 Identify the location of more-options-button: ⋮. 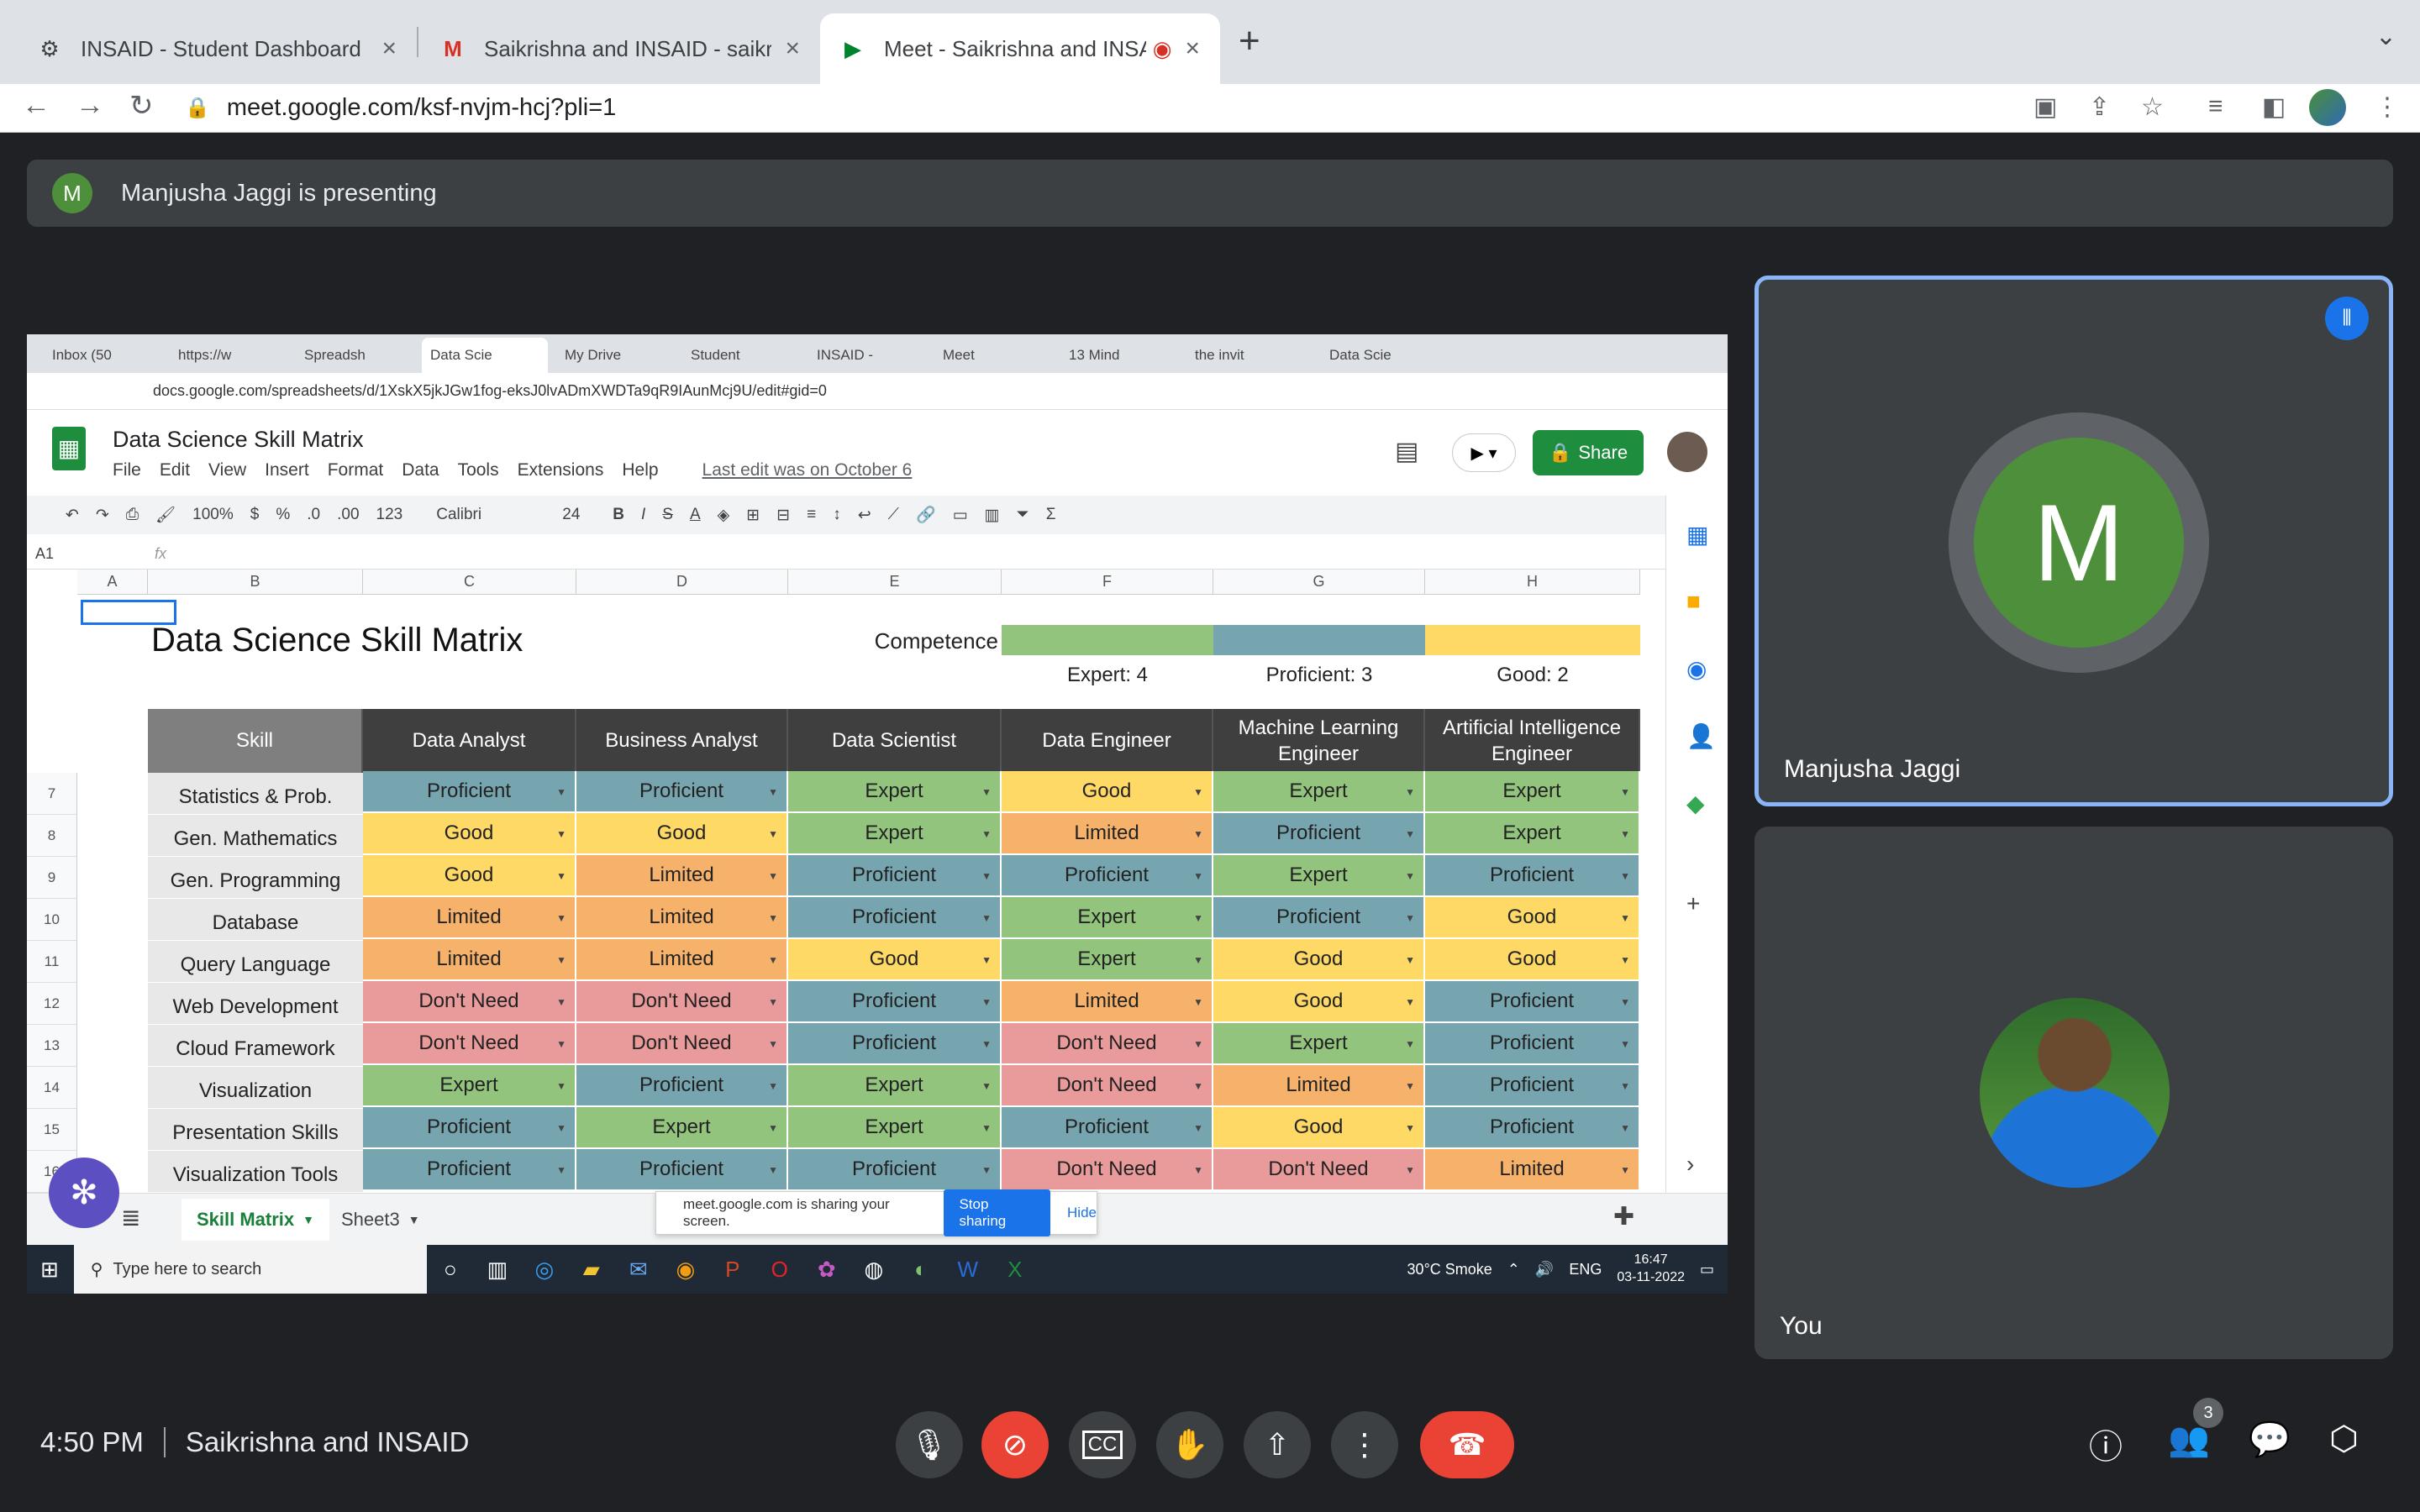
(1364, 1444).